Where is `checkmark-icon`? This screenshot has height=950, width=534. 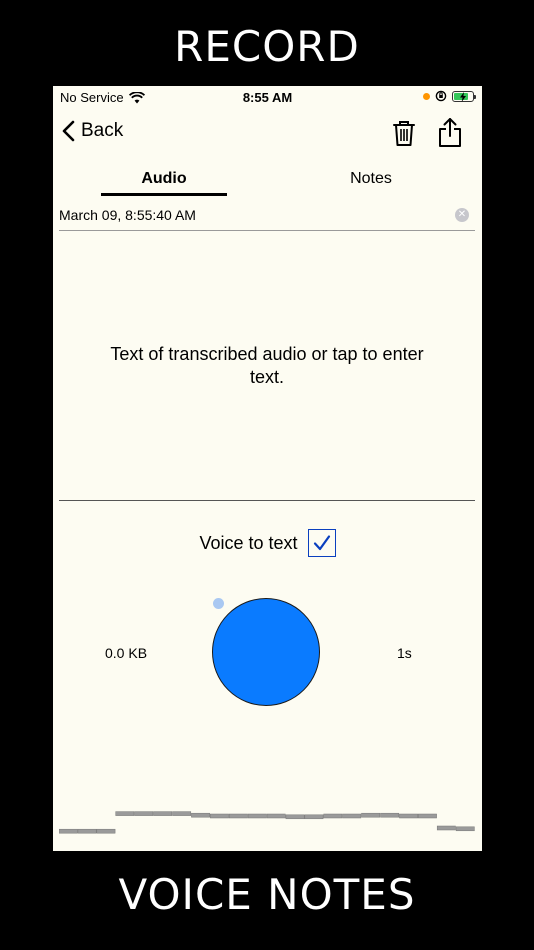 checkmark-icon is located at coordinates (321, 543).